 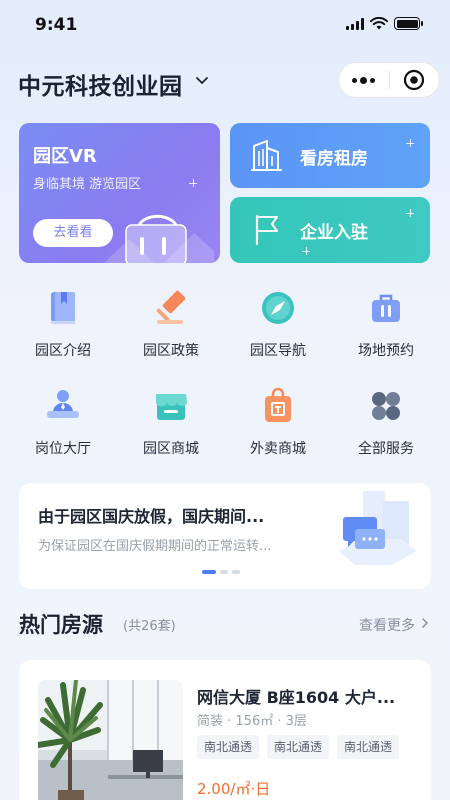 I want to click on header: 中元科技创业园, so click(x=229, y=82).